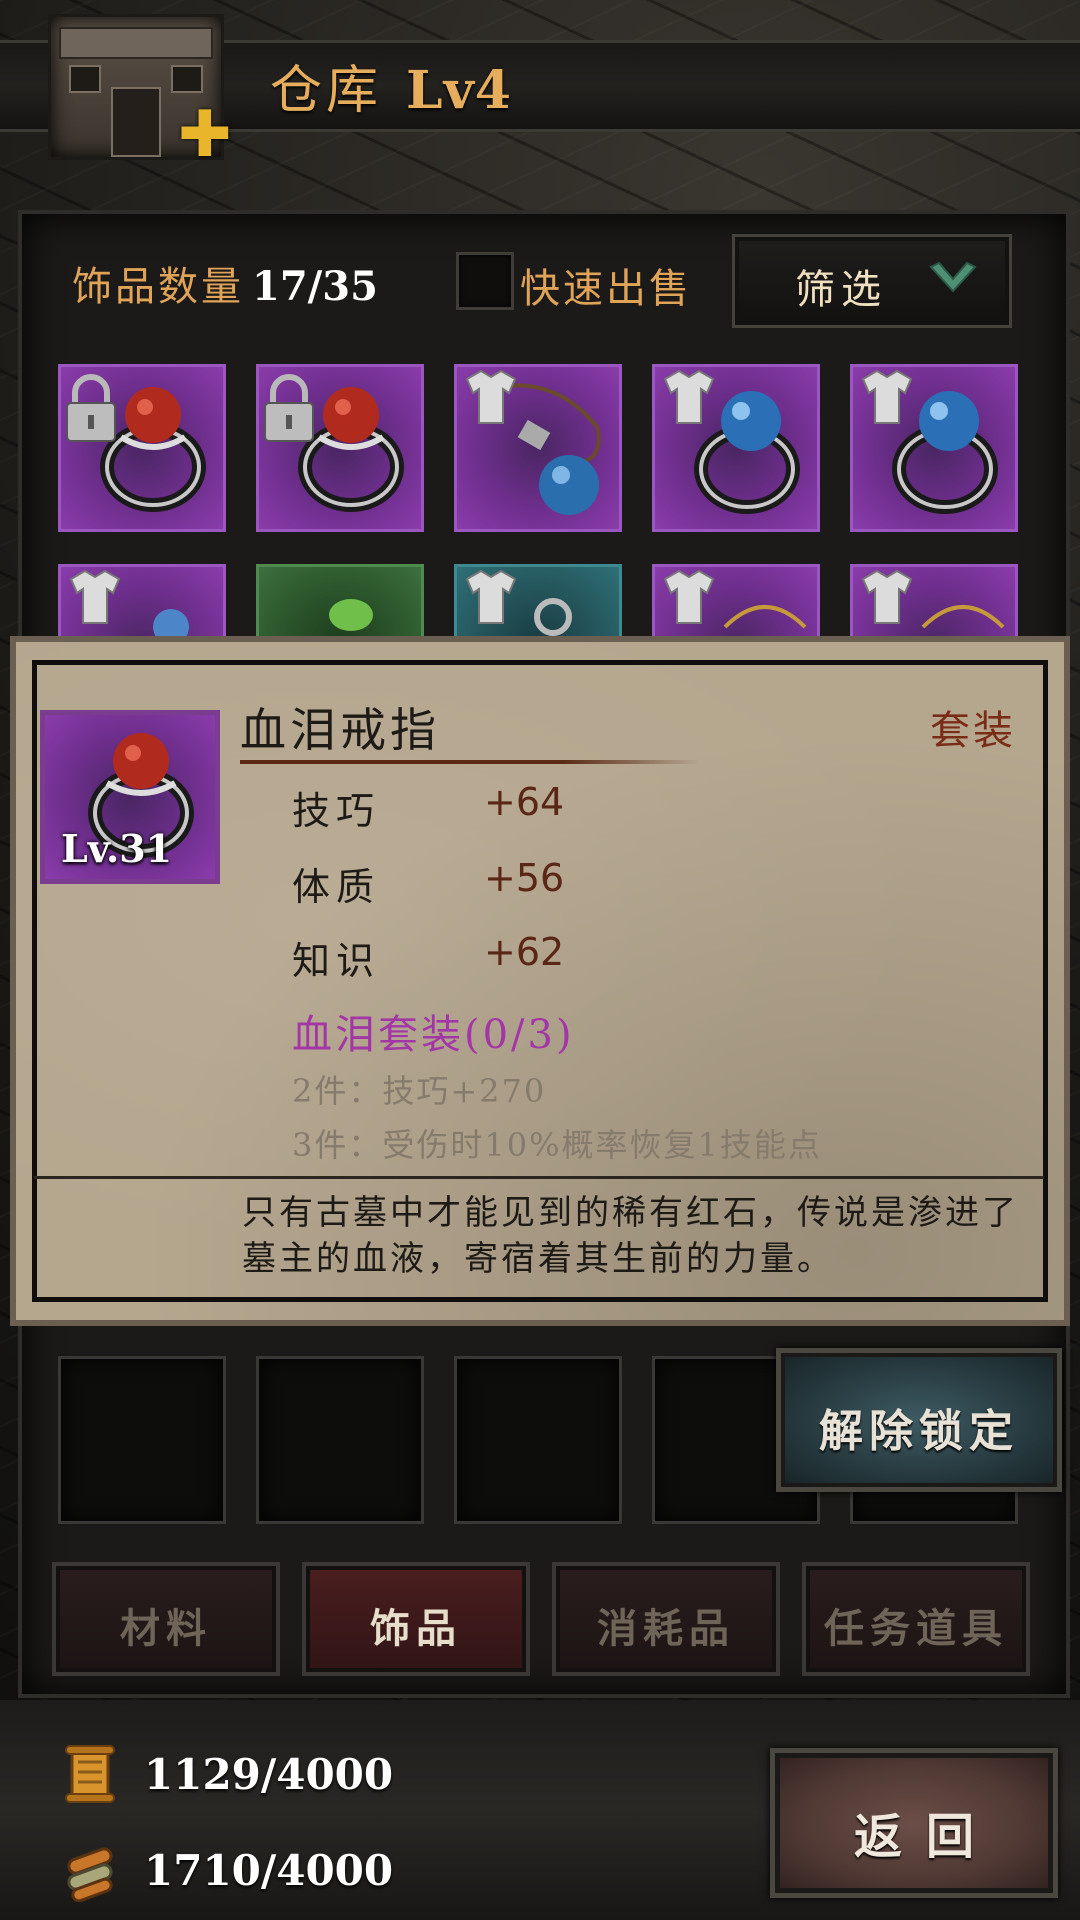 The width and height of the screenshot is (1080, 1920). I want to click on detail-item-icon: Lv.31, so click(130, 797).